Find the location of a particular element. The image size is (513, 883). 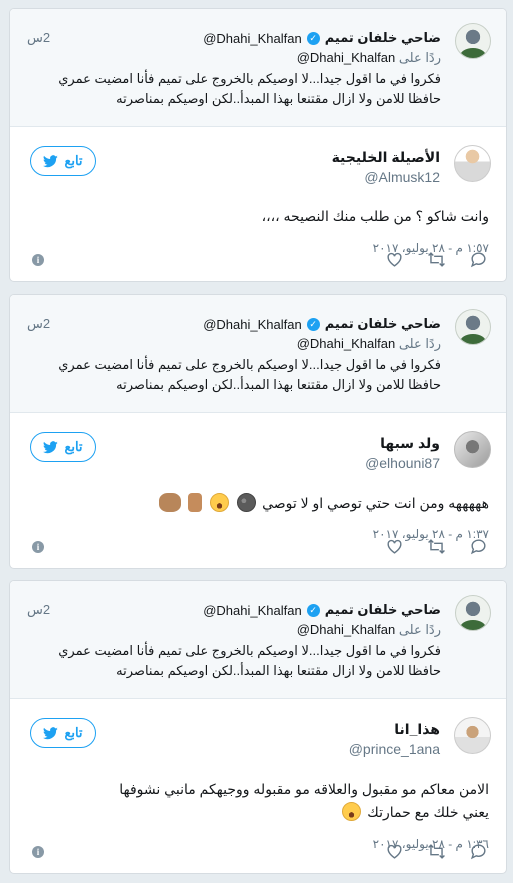

tweet-text-line: هههههه ومن انت حتي توصي او لا توصي is located at coordinates (258, 503).